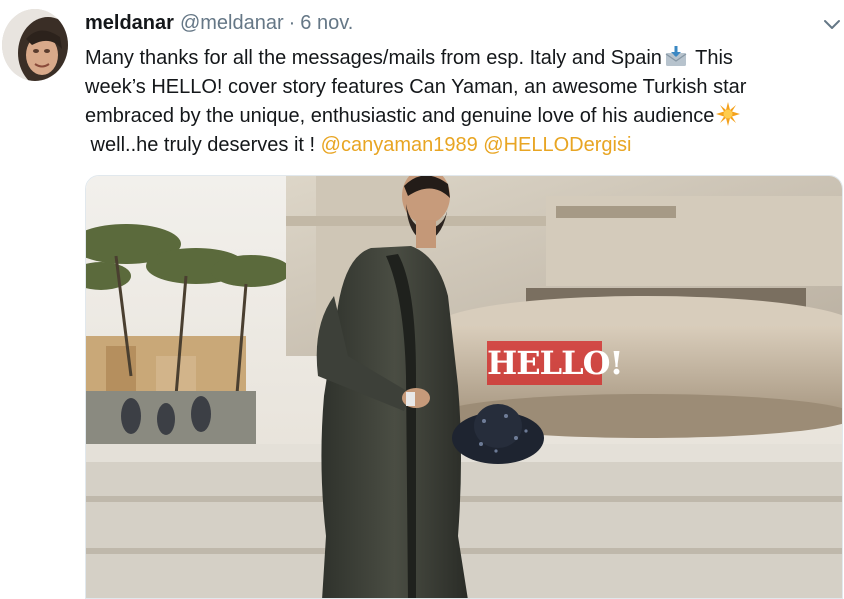 The height and width of the screenshot is (599, 844). Describe the element at coordinates (129, 23) in the screenshot. I see `author-name: meldanar` at that location.